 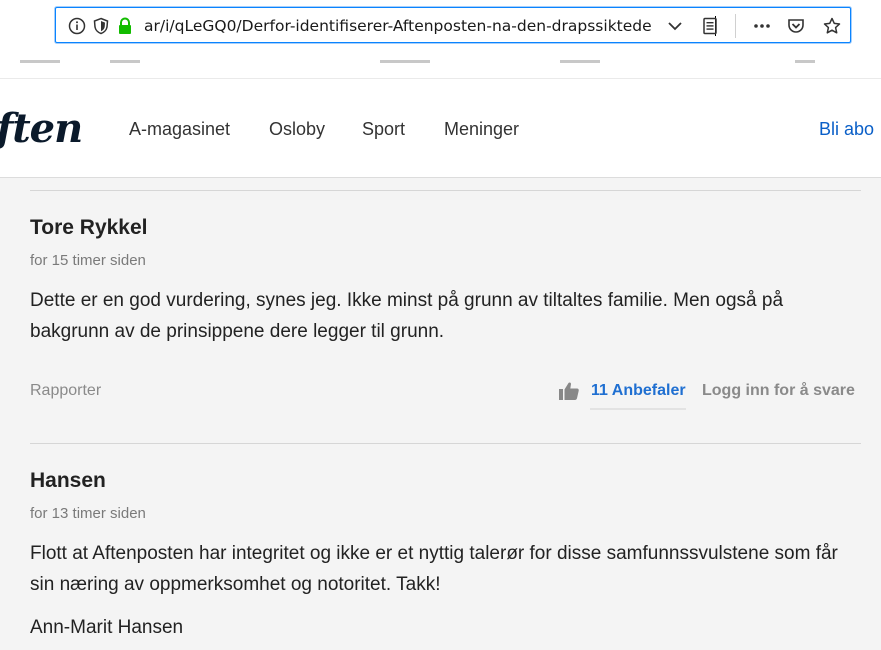 I want to click on comment-author: Tore Rykkel, so click(x=89, y=228).